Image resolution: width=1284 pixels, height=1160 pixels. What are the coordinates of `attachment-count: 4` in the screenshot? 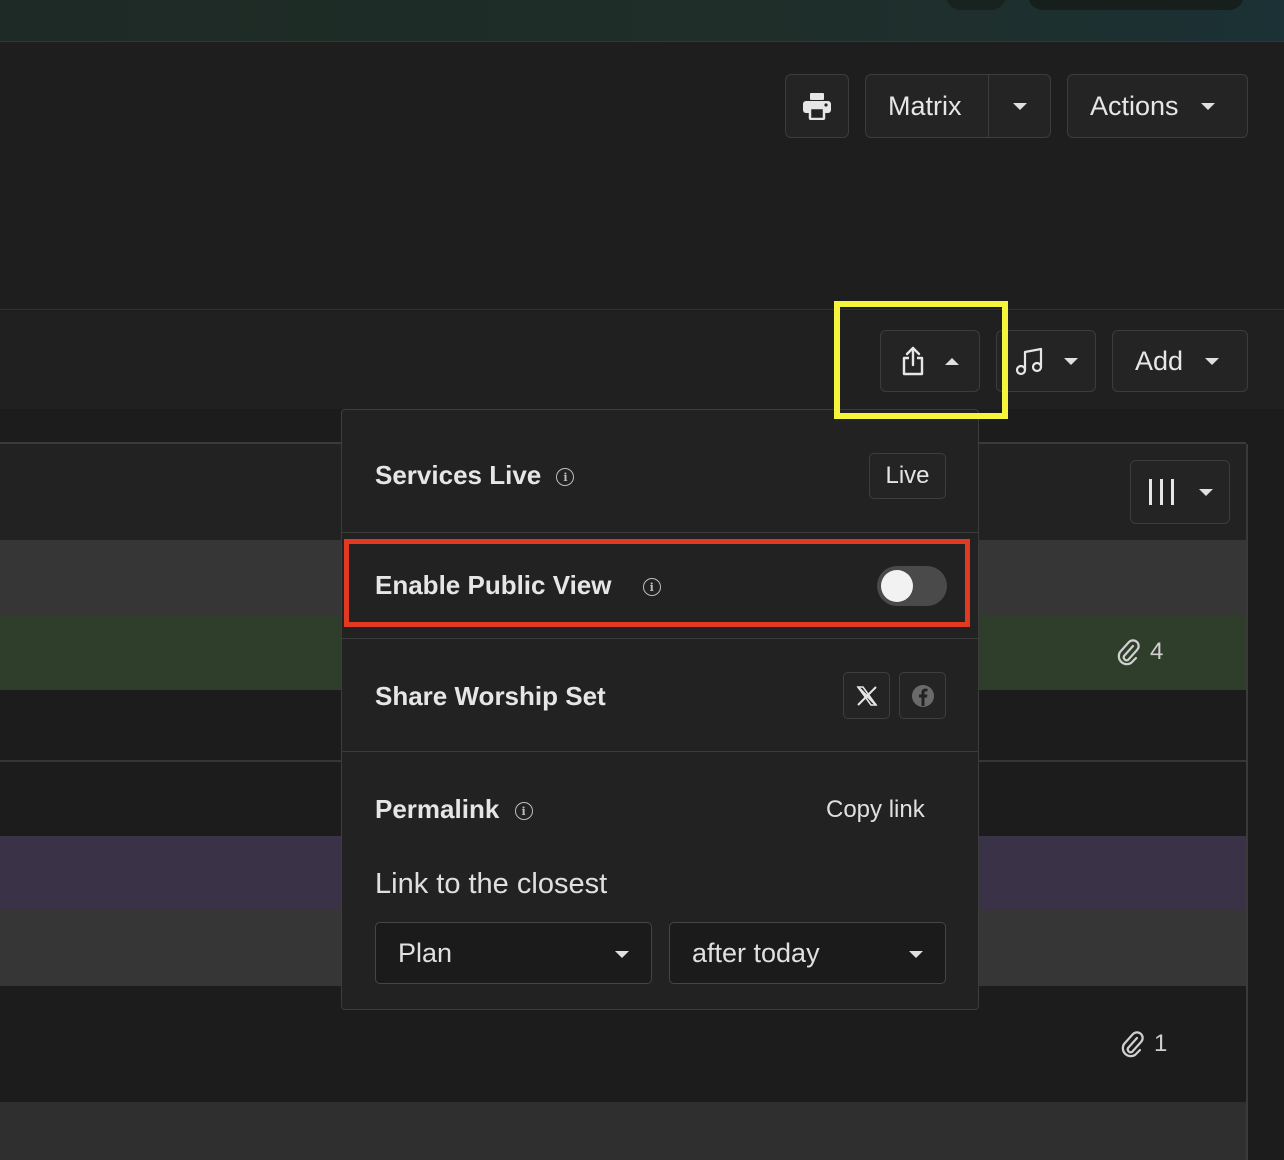 It's located at (1139, 652).